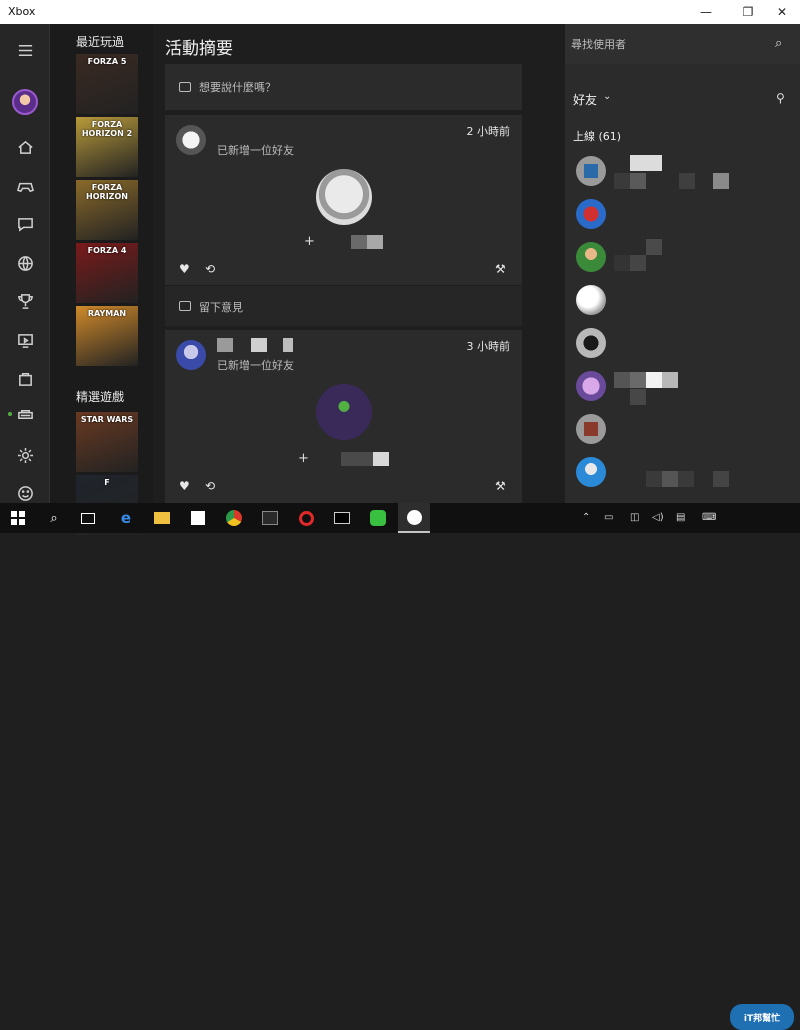  What do you see at coordinates (107, 210) in the screenshot?
I see `game-tile: FORZA HORIZON` at bounding box center [107, 210].